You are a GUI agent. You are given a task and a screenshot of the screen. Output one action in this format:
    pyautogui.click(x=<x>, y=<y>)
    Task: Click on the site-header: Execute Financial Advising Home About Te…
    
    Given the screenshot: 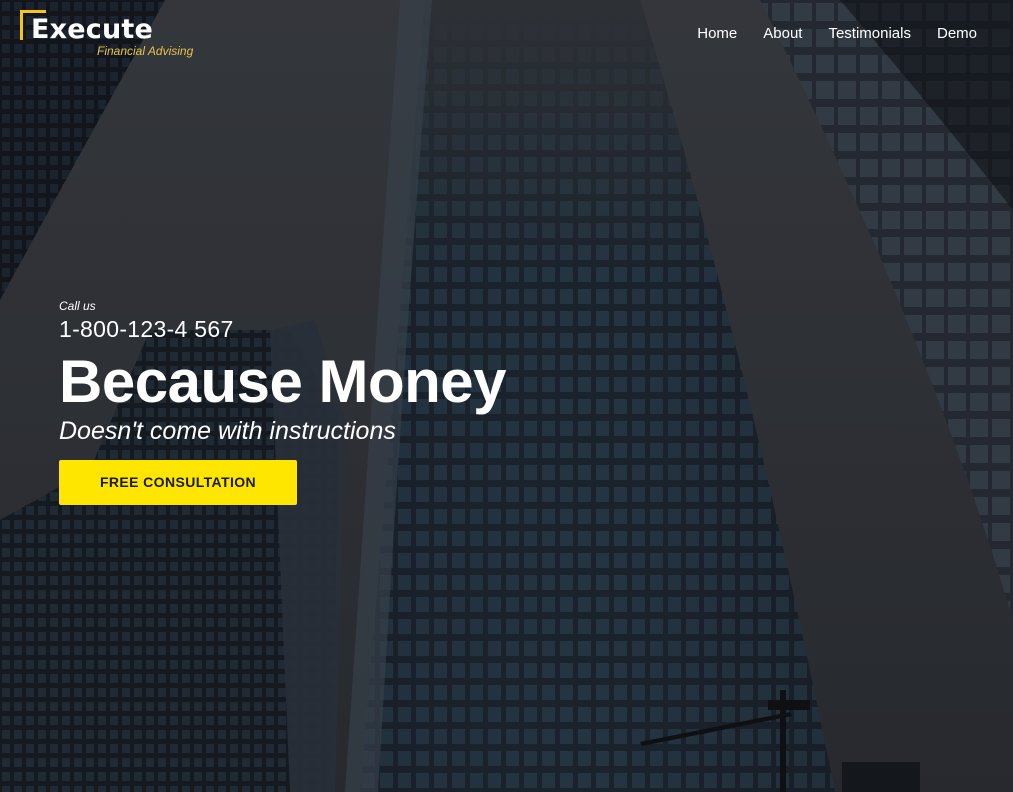 What is the action you would take?
    pyautogui.click(x=506, y=35)
    